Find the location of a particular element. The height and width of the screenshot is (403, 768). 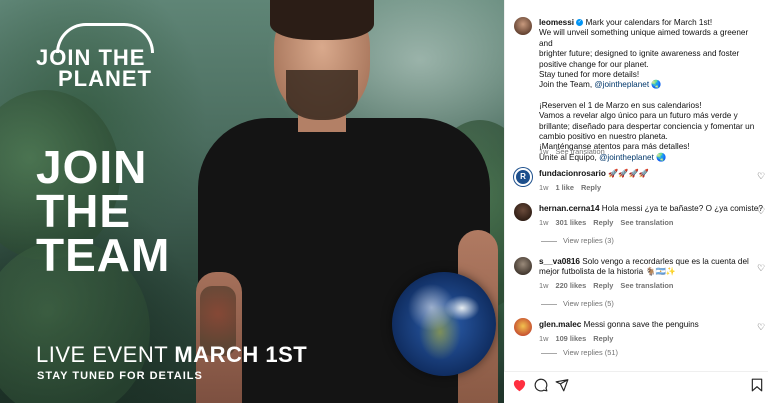

person-beard is located at coordinates (322, 95).